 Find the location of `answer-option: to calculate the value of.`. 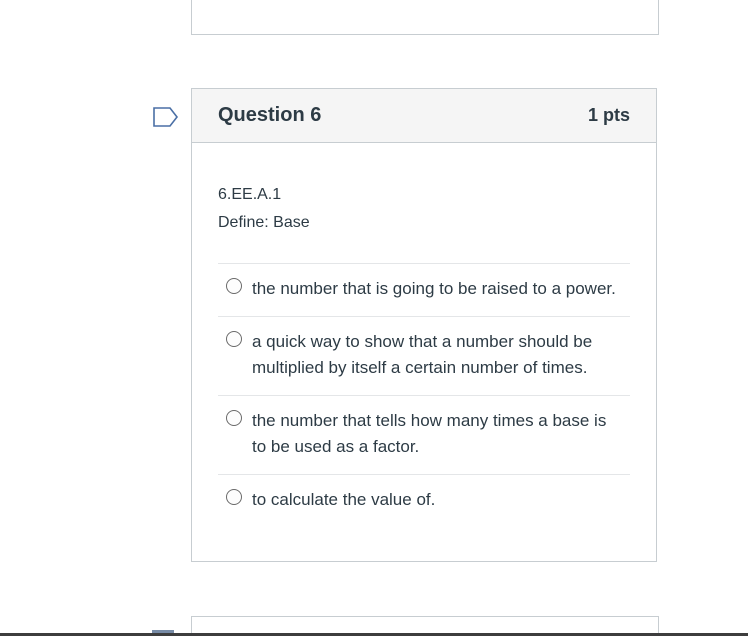

answer-option: to calculate the value of. is located at coordinates (424, 501).